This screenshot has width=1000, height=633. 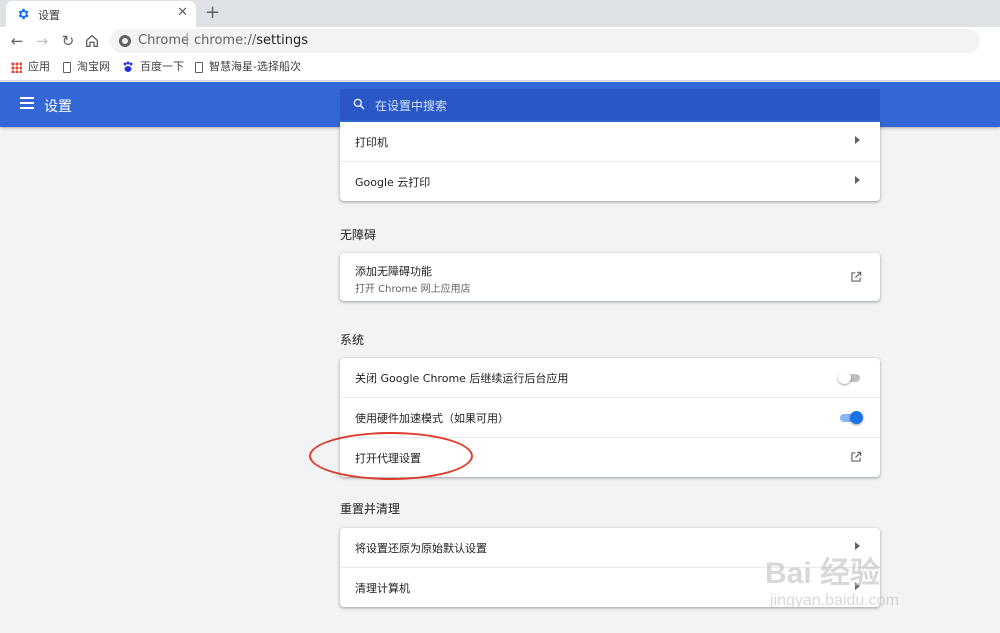 What do you see at coordinates (42, 41) in the screenshot?
I see `forward-icon: →` at bounding box center [42, 41].